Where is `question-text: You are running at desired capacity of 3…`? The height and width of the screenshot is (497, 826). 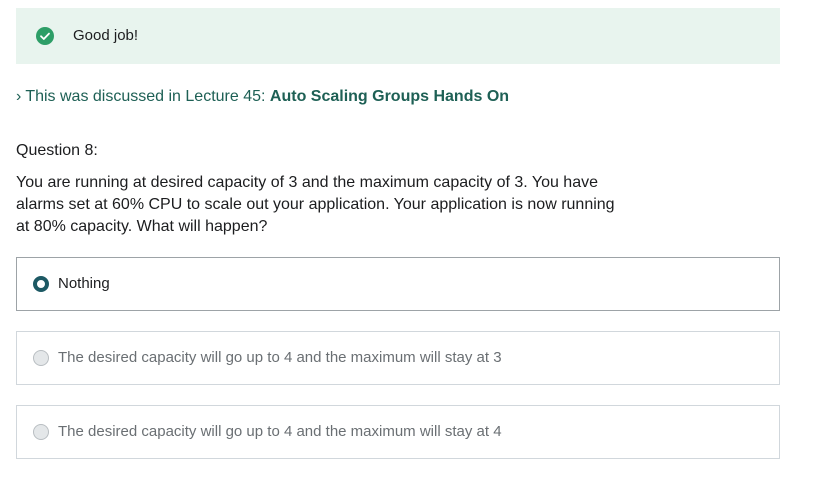
question-text: You are running at desired capacity of 3… is located at coordinates (315, 204).